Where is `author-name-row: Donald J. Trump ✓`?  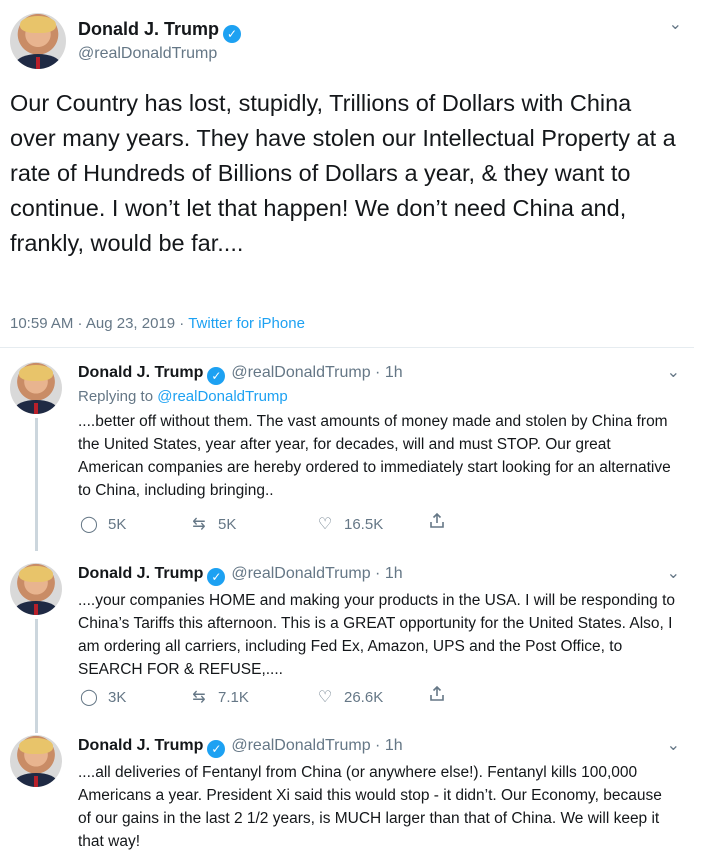
author-name-row: Donald J. Trump ✓ is located at coordinates (160, 31).